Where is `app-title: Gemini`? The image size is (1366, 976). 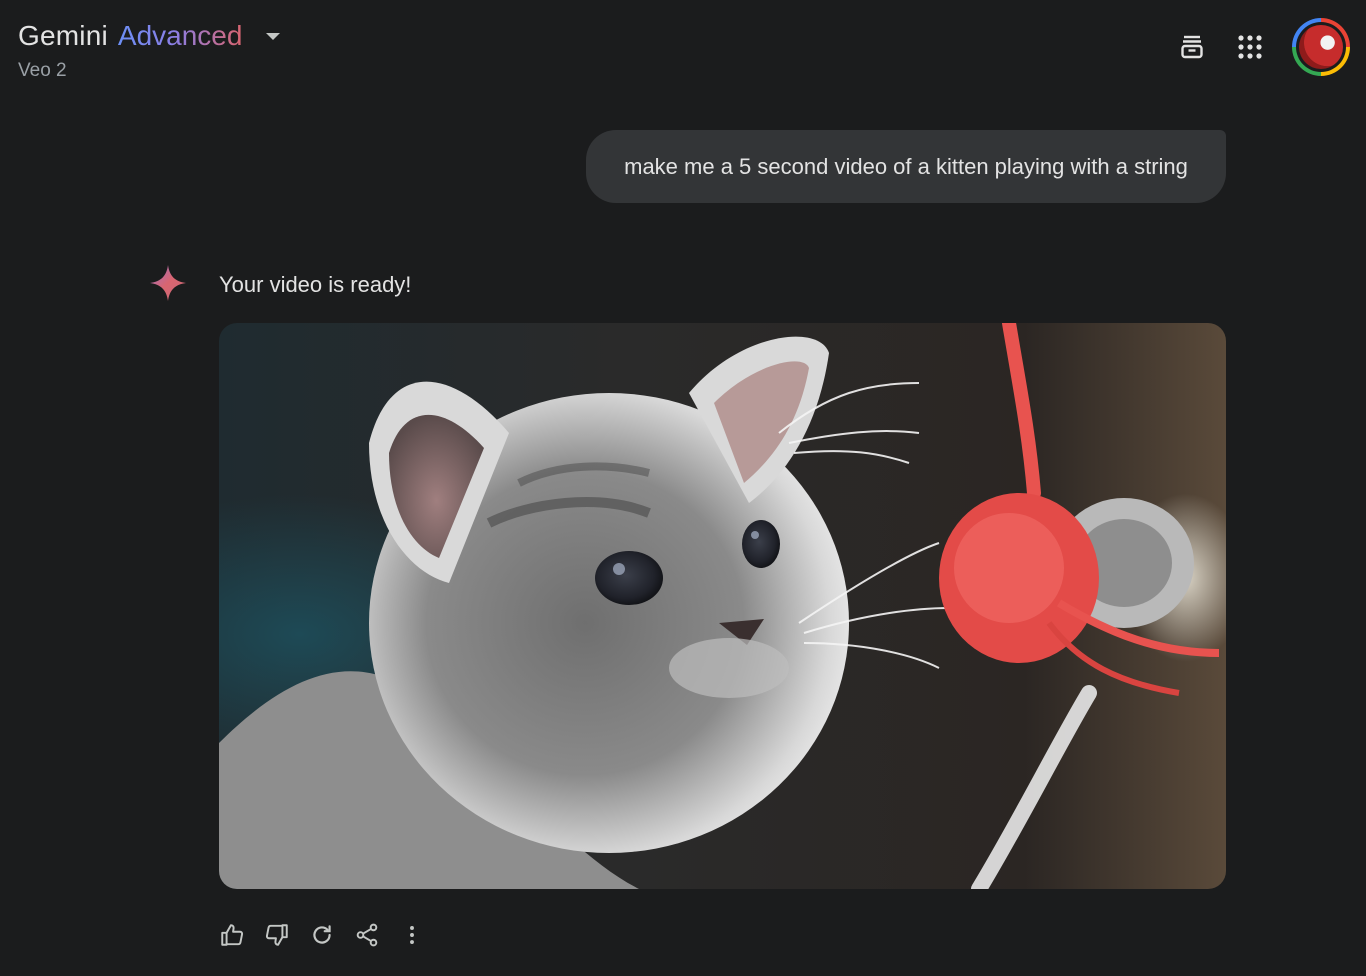 app-title: Gemini is located at coordinates (63, 35).